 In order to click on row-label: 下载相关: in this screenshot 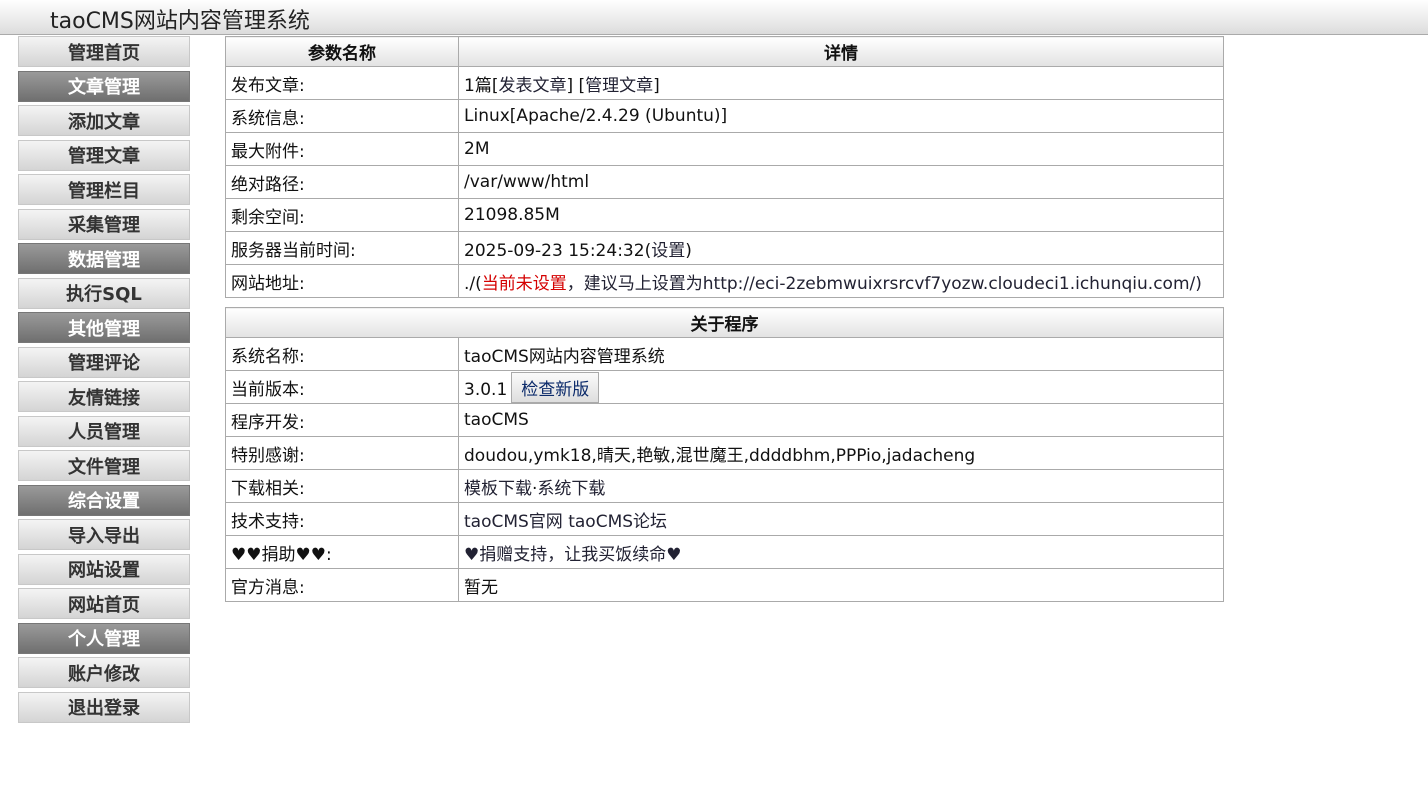, I will do `click(342, 486)`.